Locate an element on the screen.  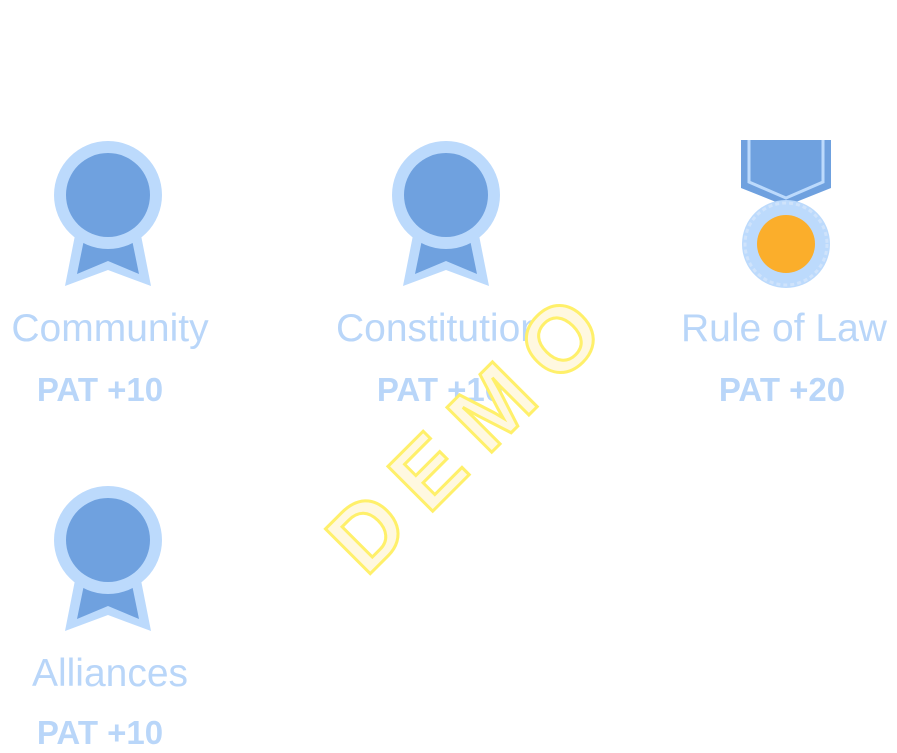
badge-constitution: Constitution PAT +10 is located at coordinates (447, 275).